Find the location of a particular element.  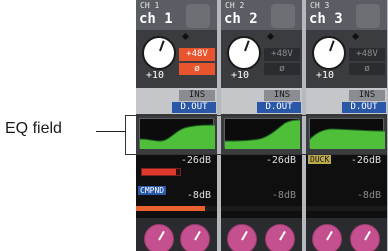

channel-name: ch 1 is located at coordinates (156, 19).